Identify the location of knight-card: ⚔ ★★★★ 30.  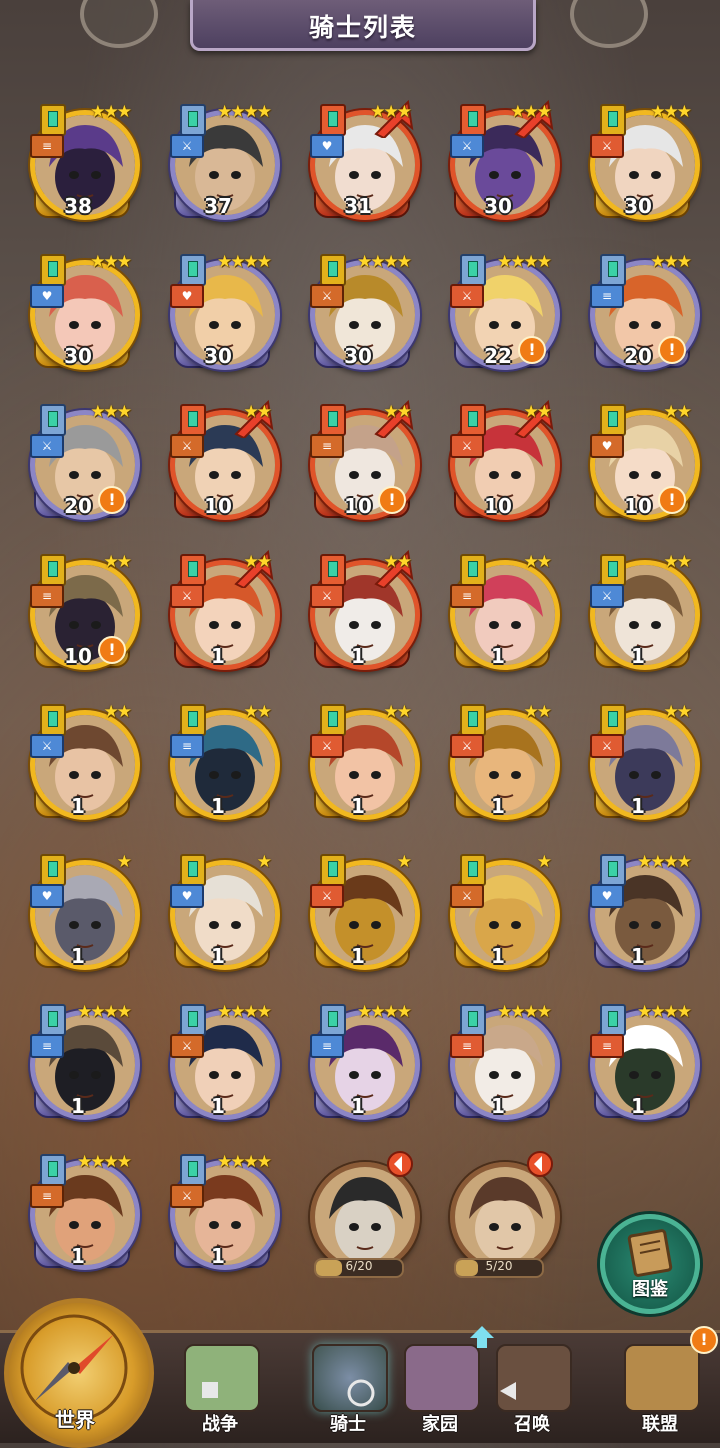
(360, 314).